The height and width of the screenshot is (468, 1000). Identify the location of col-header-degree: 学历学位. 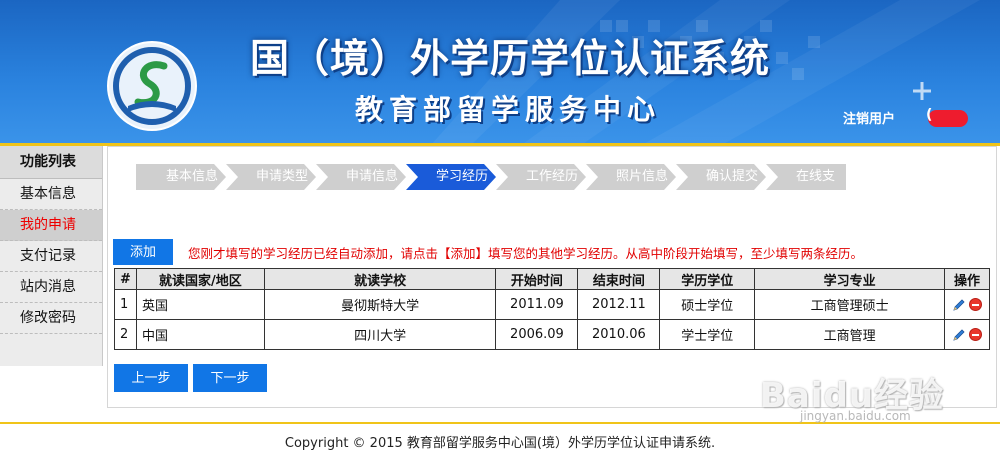
(707, 279).